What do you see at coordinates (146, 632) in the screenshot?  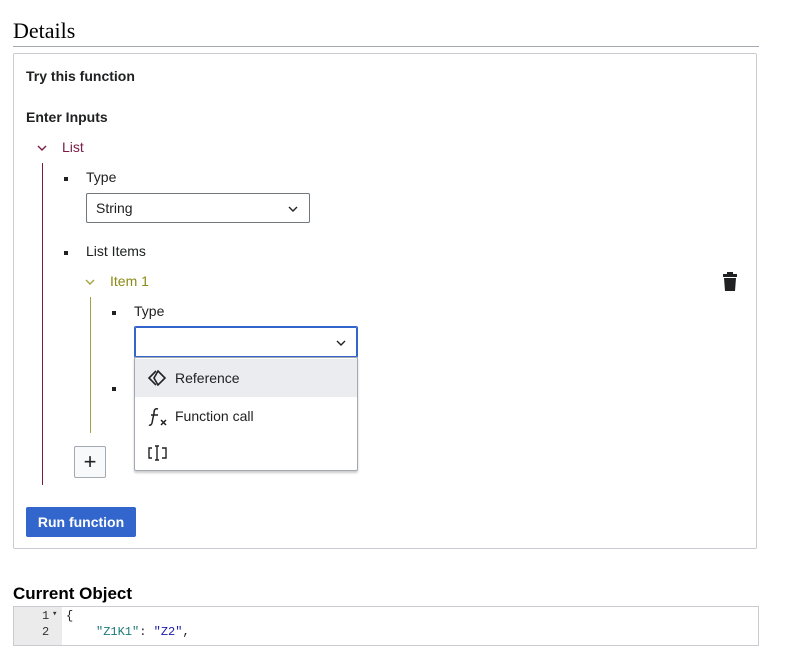 I see `json-sep: :` at bounding box center [146, 632].